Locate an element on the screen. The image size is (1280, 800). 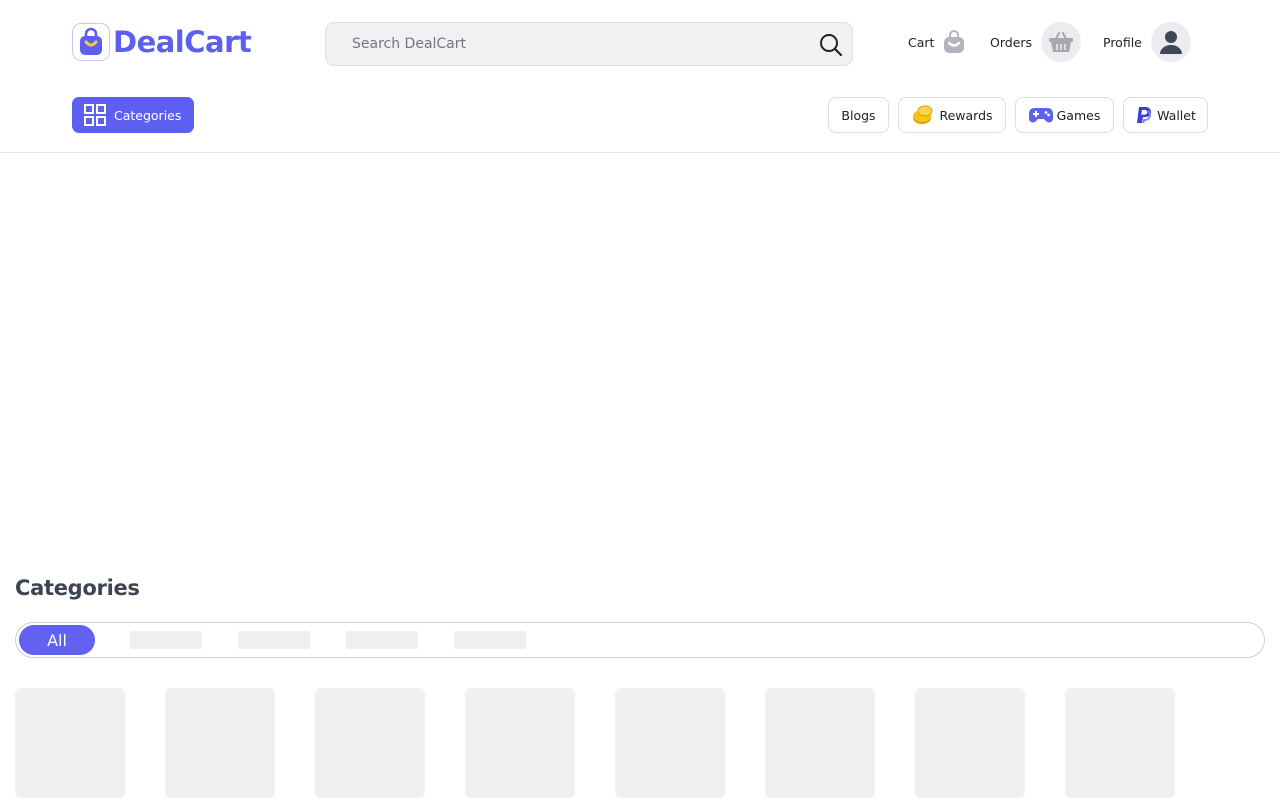
categories-button: Categories is located at coordinates (133, 115).